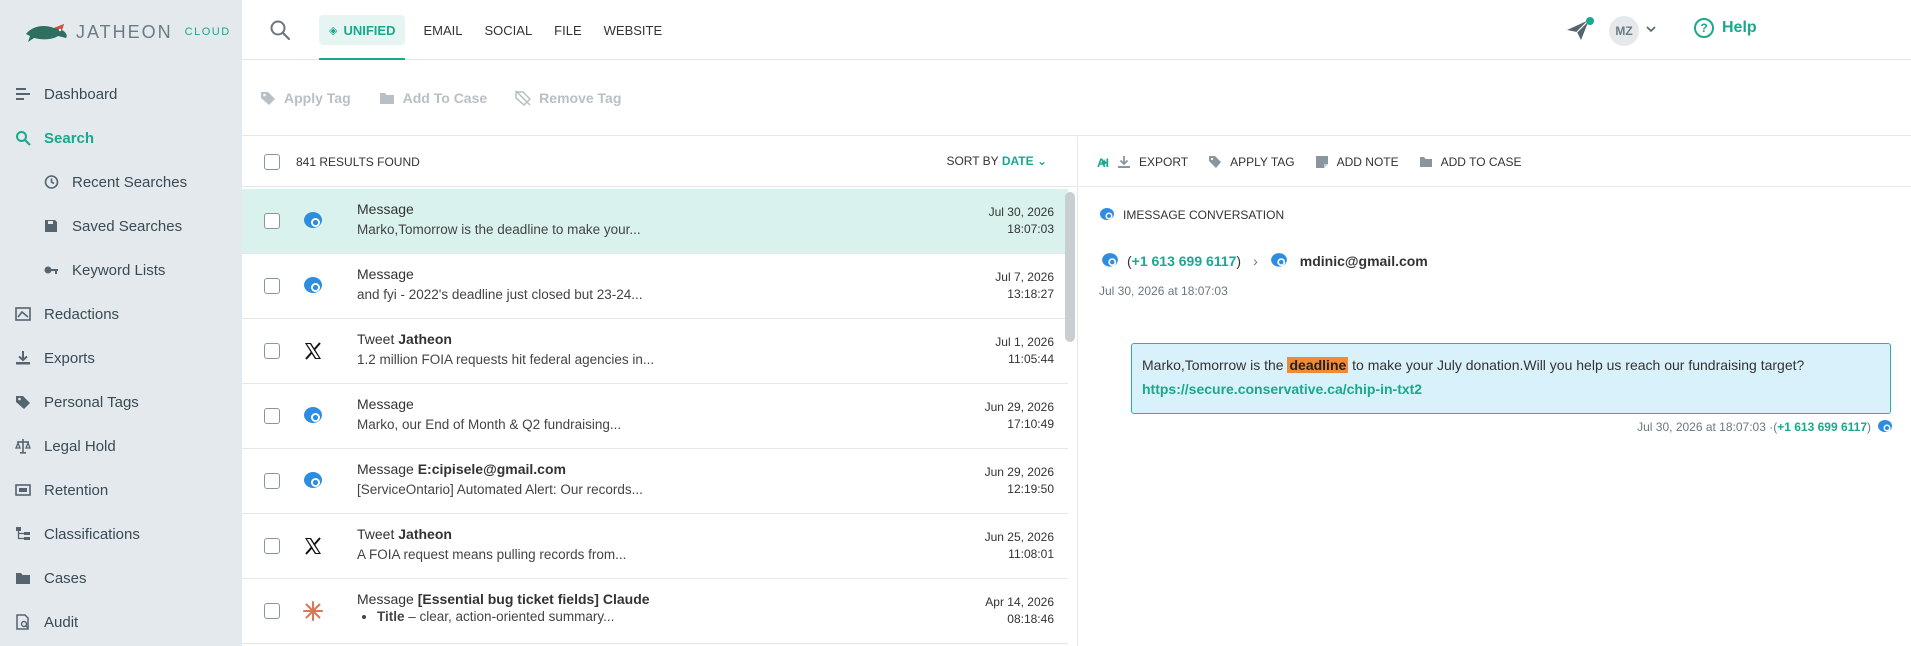  I want to click on note-icon, so click(1321, 161).